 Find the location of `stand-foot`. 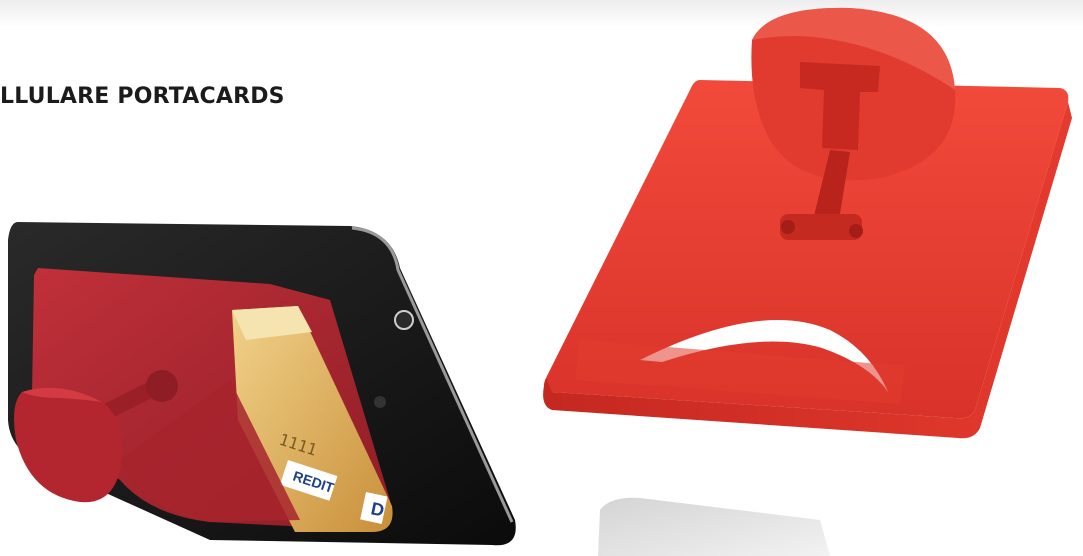

stand-foot is located at coordinates (68, 445).